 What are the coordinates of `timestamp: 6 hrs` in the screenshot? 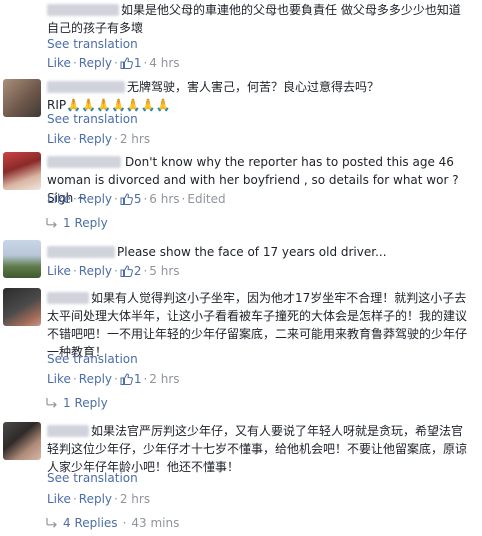 It's located at (164, 199).